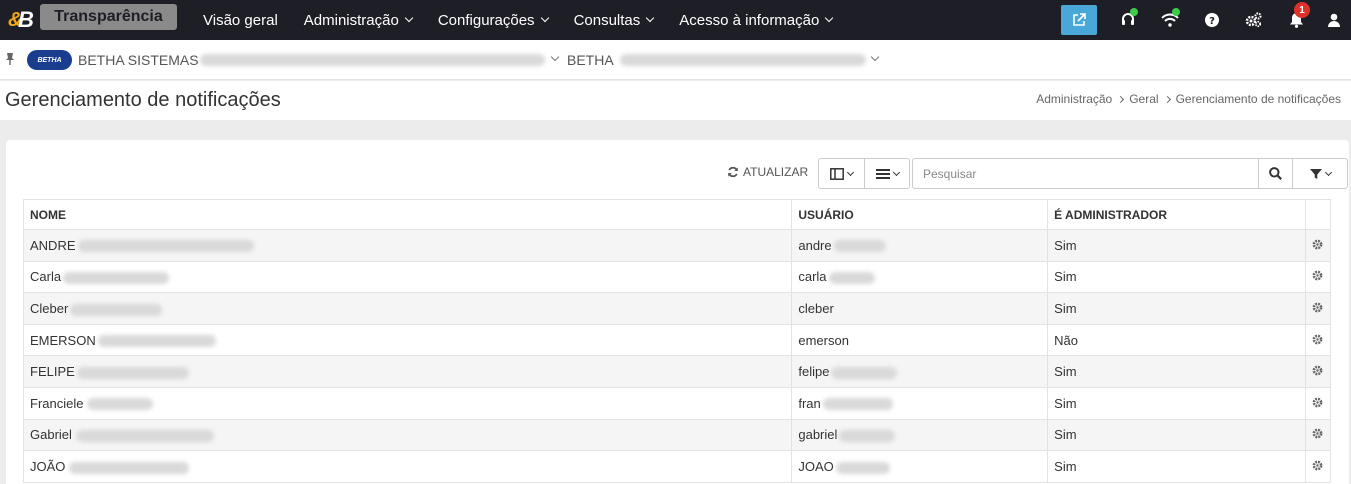 The image size is (1351, 484). I want to click on system-name: BETHA, so click(590, 60).